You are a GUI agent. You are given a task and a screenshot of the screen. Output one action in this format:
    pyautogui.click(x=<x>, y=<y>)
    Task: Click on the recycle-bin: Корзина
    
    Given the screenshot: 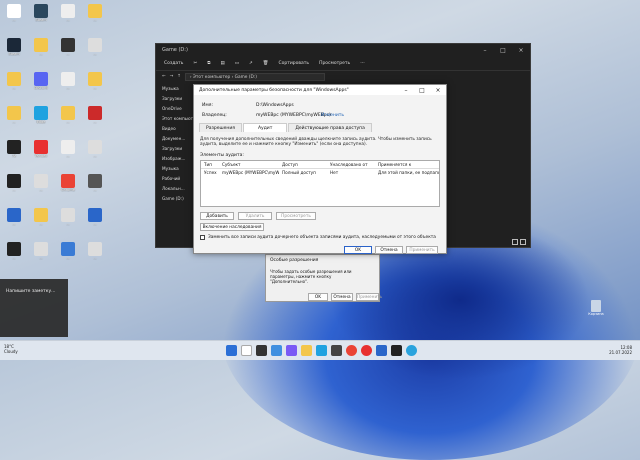 What is the action you would take?
    pyautogui.click(x=596, y=308)
    